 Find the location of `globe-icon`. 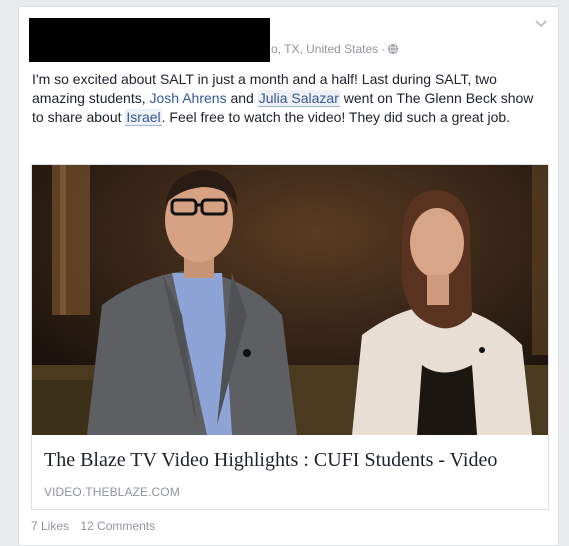

globe-icon is located at coordinates (393, 49).